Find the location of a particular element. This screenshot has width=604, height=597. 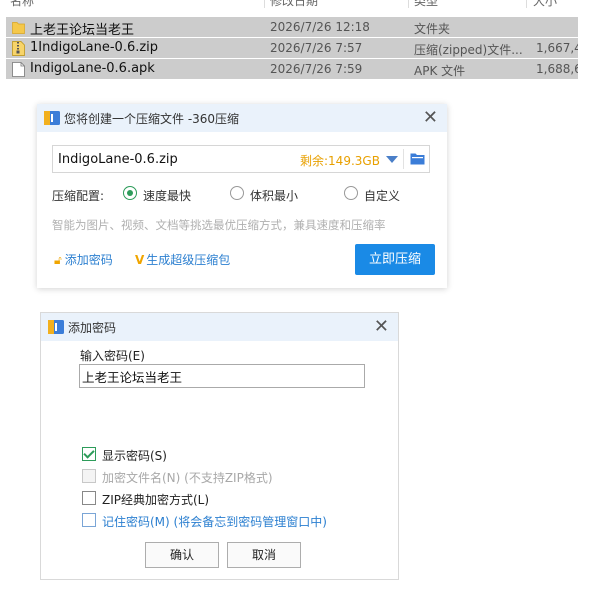

compress-now-button: 立即压缩 is located at coordinates (395, 259).